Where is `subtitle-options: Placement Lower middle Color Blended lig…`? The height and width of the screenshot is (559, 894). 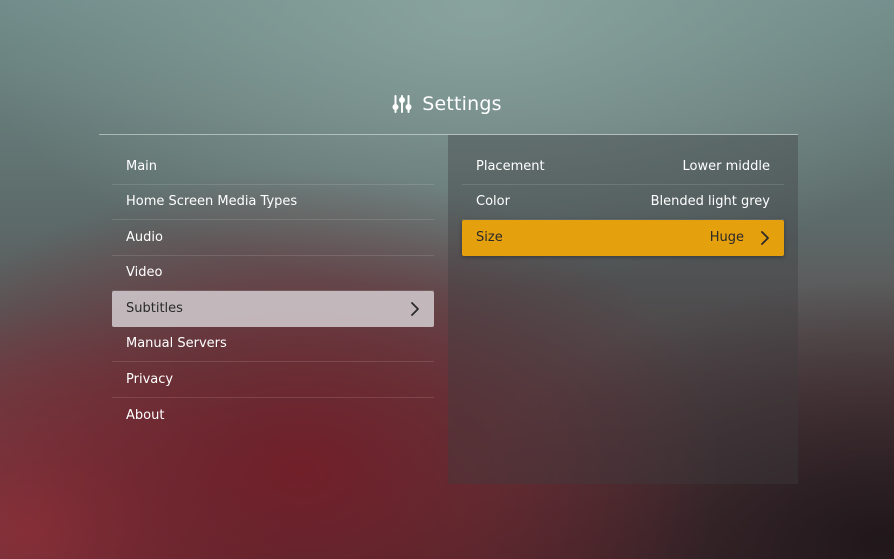 subtitle-options: Placement Lower middle Color Blended lig… is located at coordinates (623, 202).